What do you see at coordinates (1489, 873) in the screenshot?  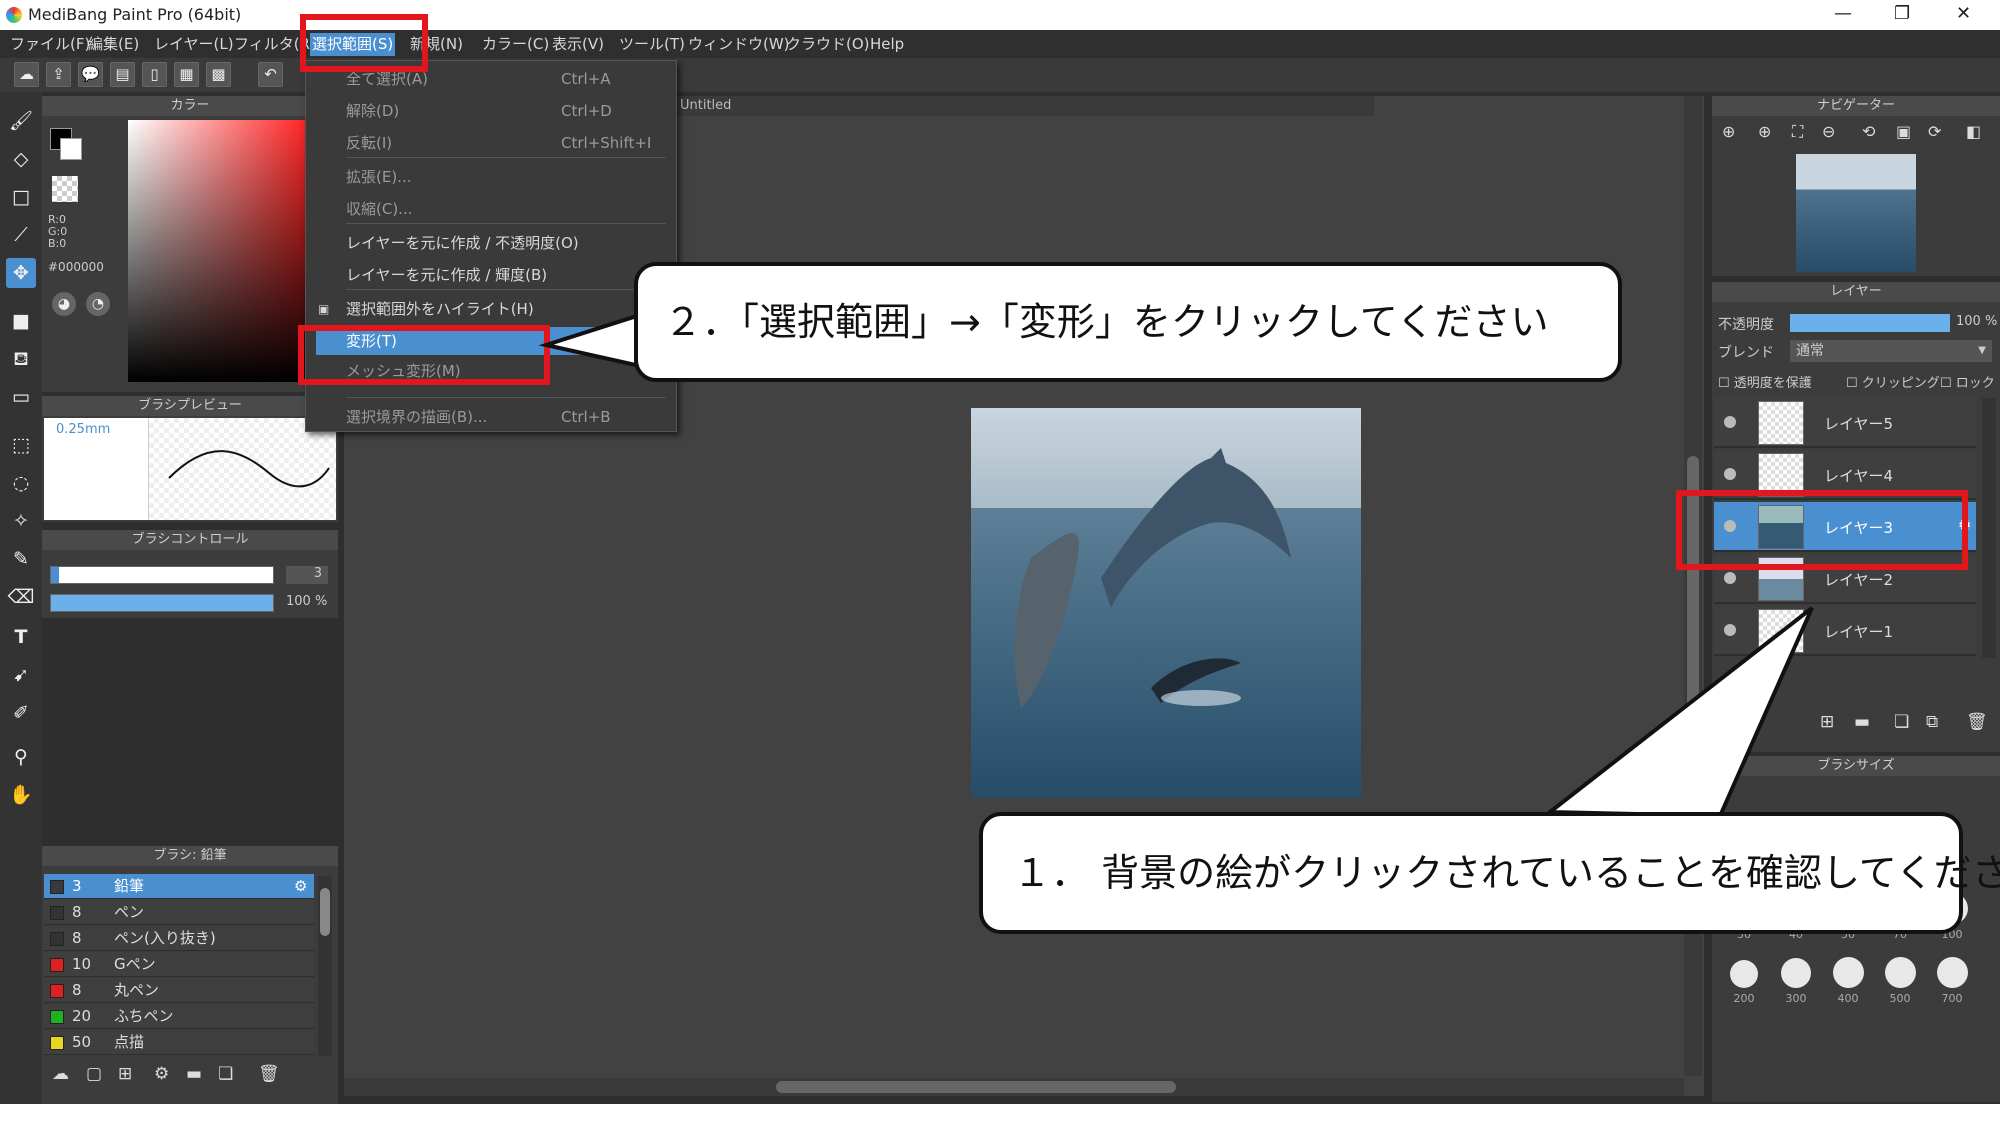 I see `callout-step1: １． 背景の絵がクリックされていることを確認してください` at bounding box center [1489, 873].